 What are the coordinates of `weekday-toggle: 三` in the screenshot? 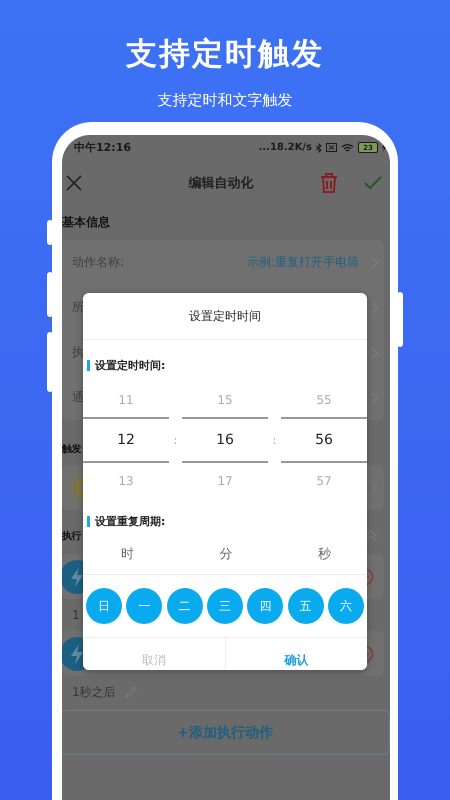 It's located at (224, 606).